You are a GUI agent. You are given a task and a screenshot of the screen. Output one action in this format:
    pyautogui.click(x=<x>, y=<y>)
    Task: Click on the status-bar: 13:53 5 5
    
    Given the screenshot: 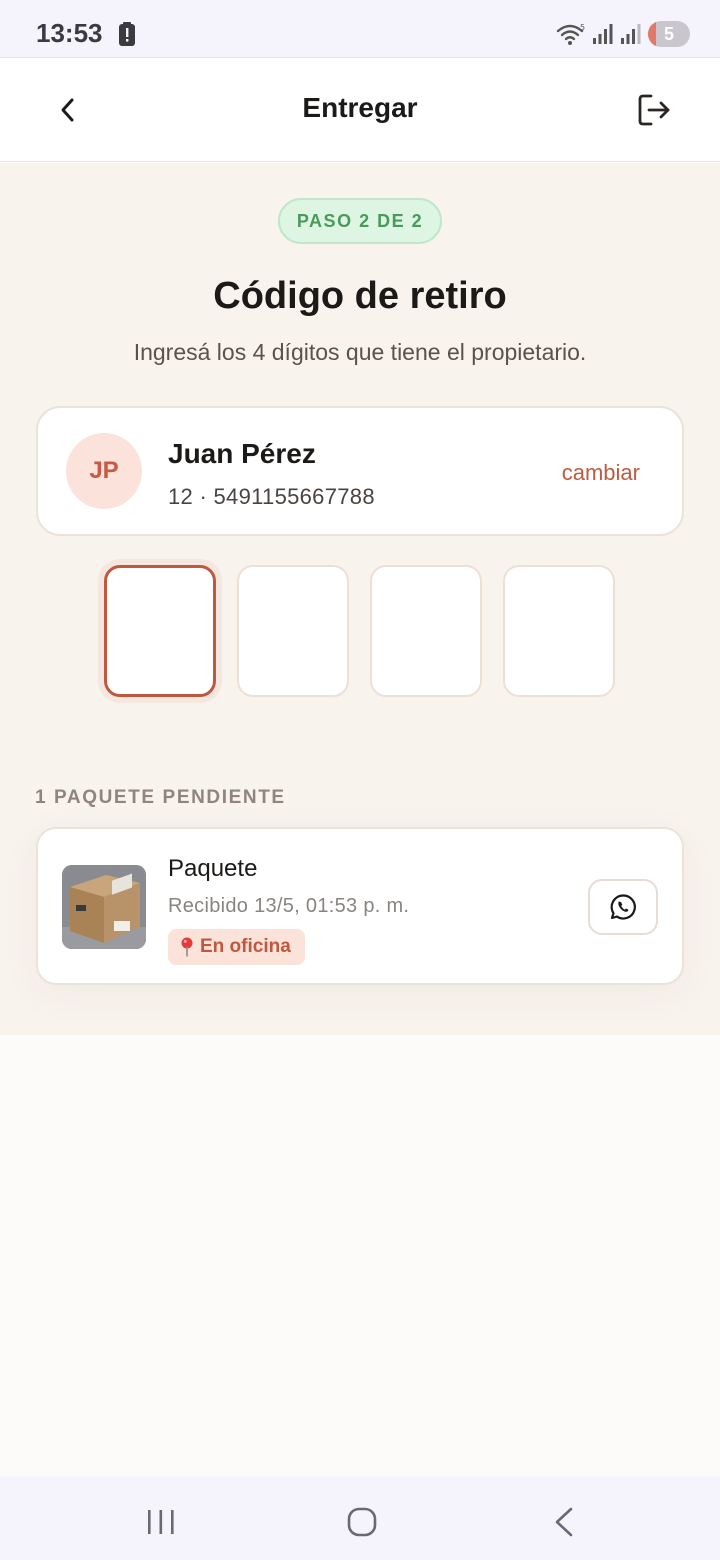 What is the action you would take?
    pyautogui.click(x=360, y=29)
    